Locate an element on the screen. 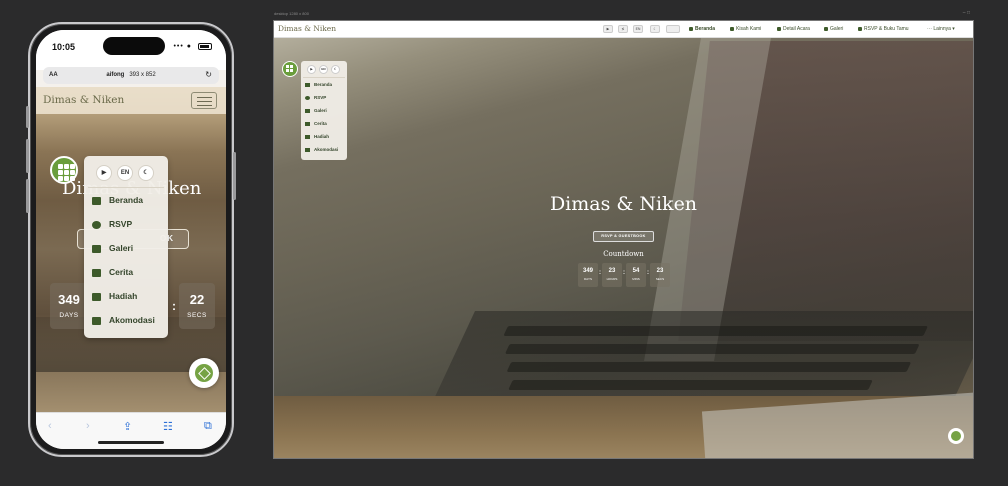  bookmarks-icon: ☷ is located at coordinates (168, 426).